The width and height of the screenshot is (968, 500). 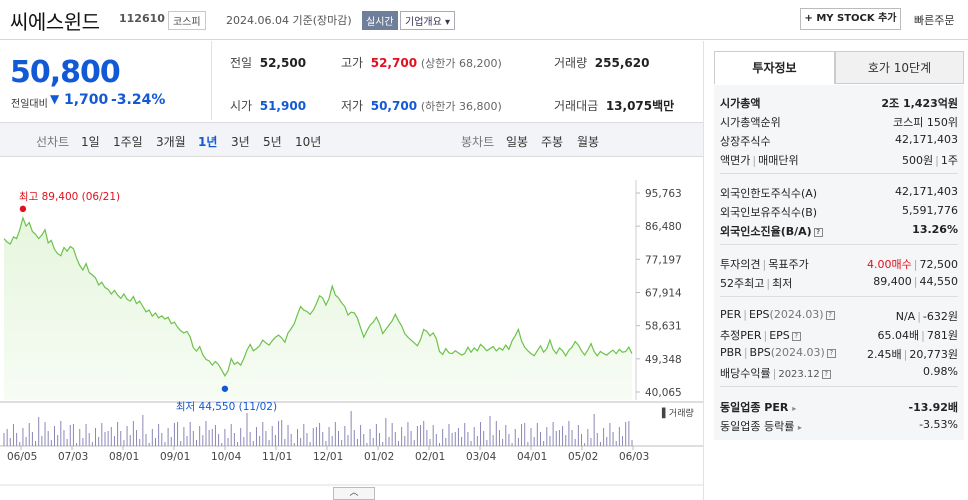 I want to click on period-1d: 1일, so click(x=90, y=141).